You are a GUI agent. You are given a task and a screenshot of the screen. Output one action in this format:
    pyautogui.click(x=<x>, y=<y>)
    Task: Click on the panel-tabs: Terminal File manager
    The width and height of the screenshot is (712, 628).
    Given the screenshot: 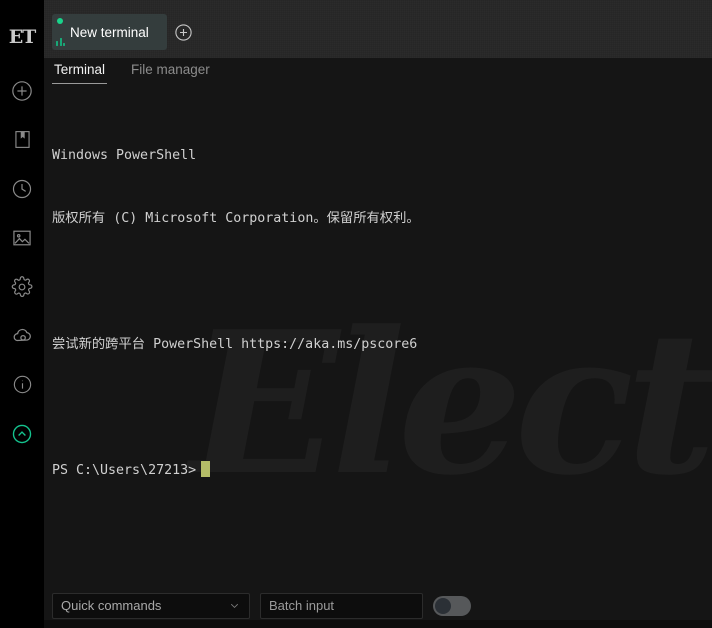 What is the action you would take?
    pyautogui.click(x=378, y=76)
    